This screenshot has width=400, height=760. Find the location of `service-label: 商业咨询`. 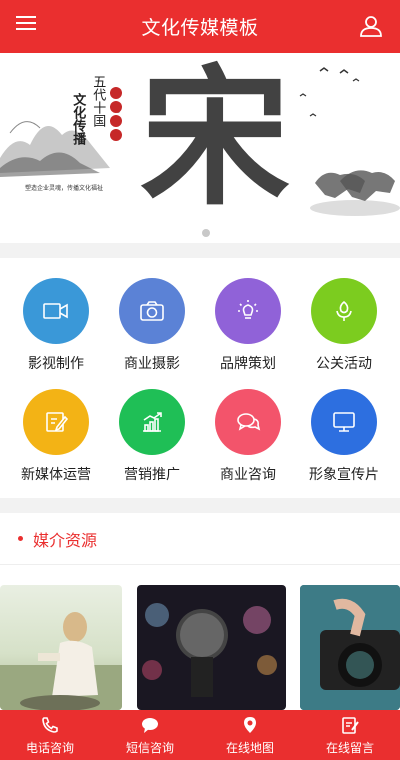

service-label: 商业咨询 is located at coordinates (248, 475).